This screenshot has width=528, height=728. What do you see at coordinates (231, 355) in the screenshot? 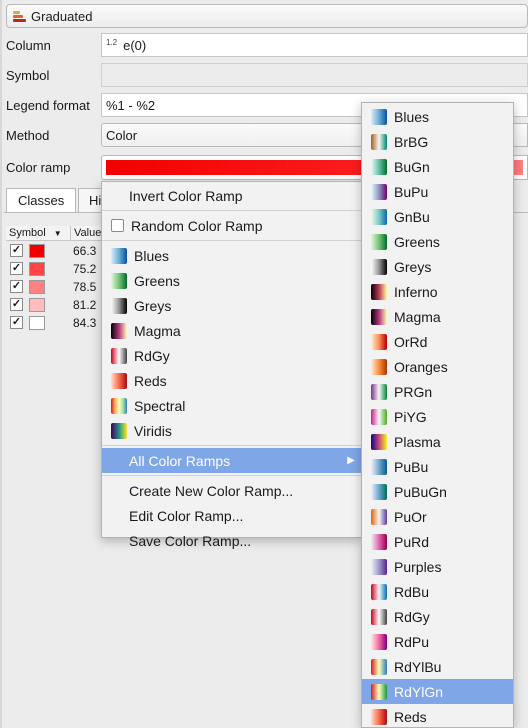
I see `favorite-ramp-item-rdgy: RdGy` at bounding box center [231, 355].